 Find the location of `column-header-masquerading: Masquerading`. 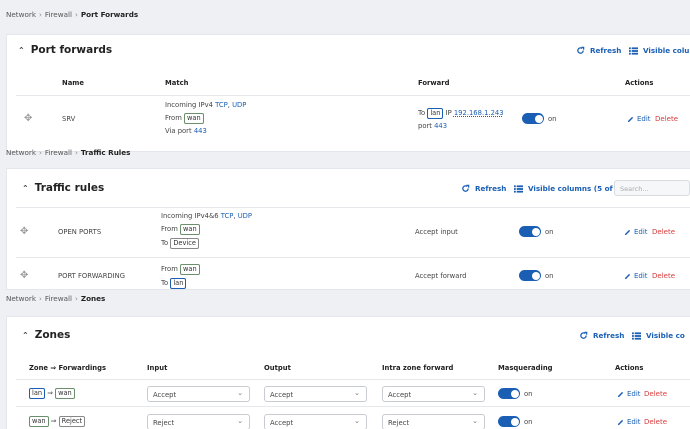

column-header-masquerading: Masquerading is located at coordinates (525, 368).